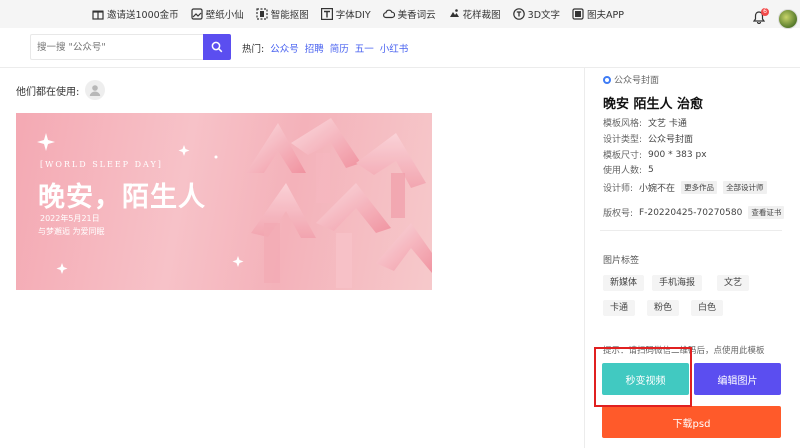  What do you see at coordinates (637, 81) in the screenshot?
I see `breadcrumb-label: 公众号封面` at bounding box center [637, 81].